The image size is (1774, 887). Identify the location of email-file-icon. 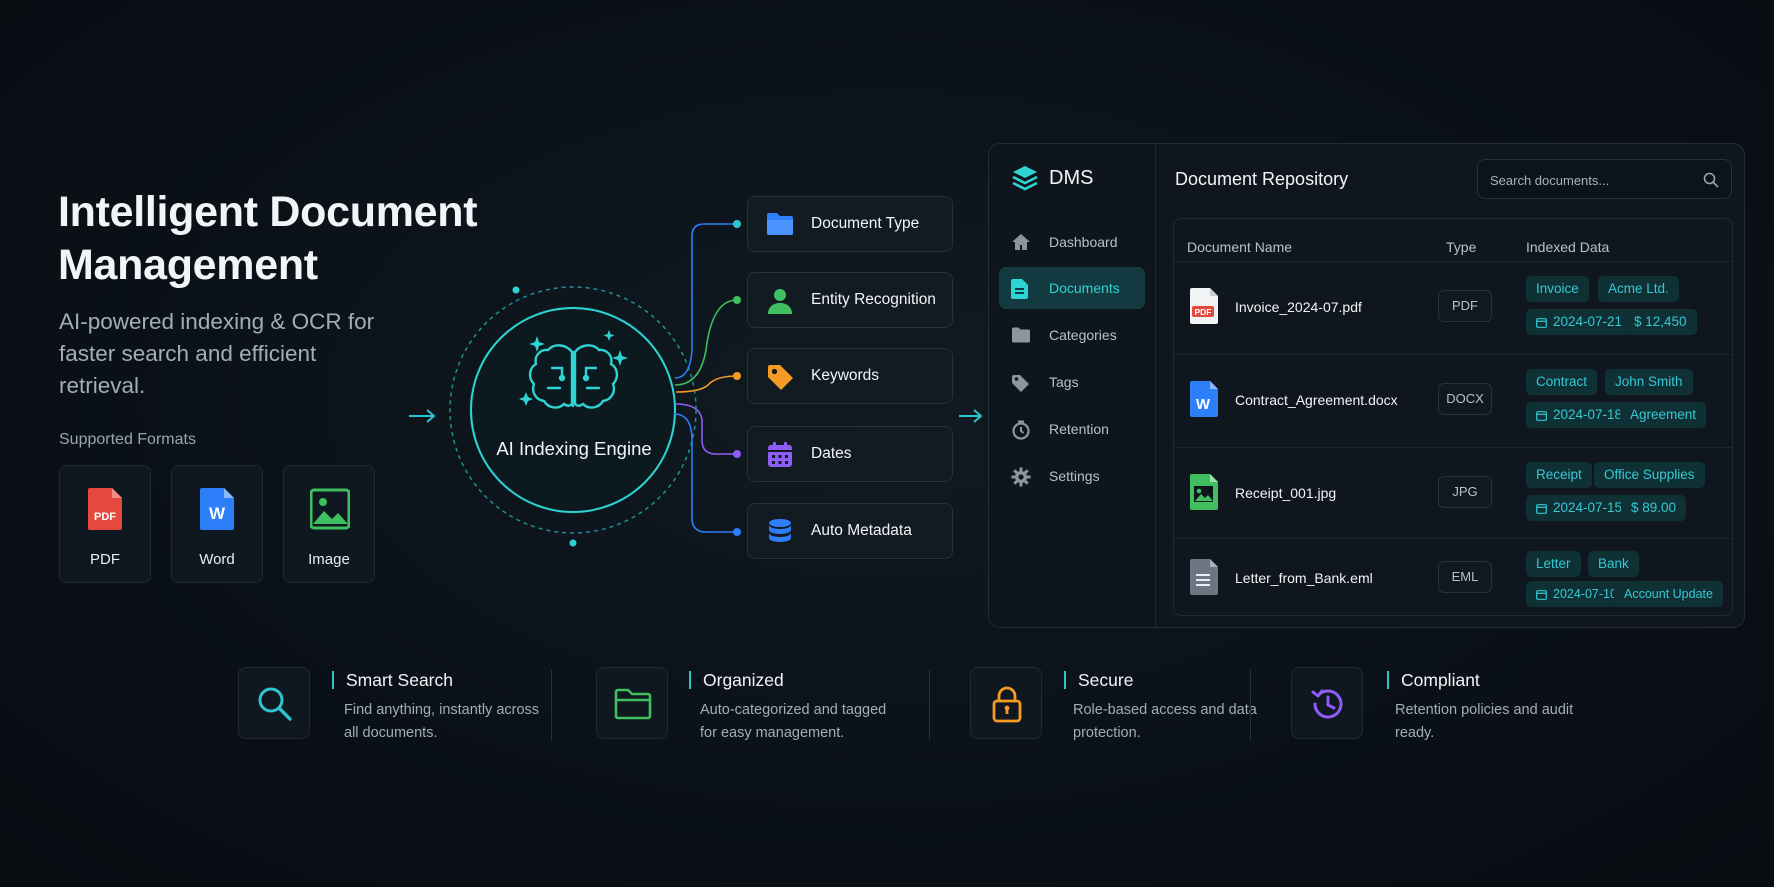
(1204, 577).